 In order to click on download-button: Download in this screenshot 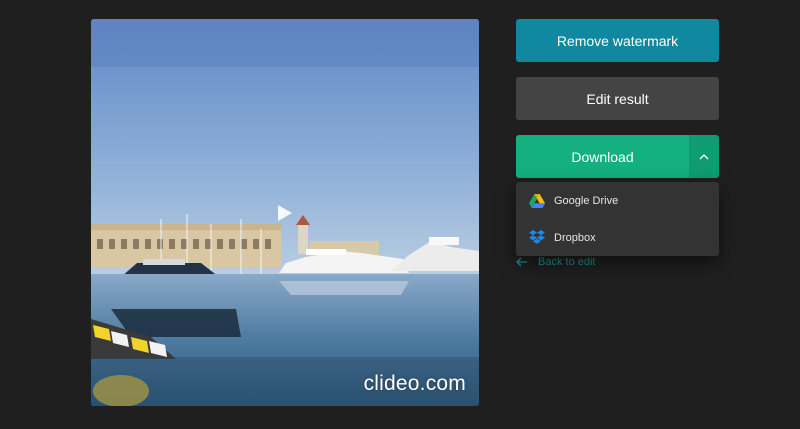, I will do `click(602, 156)`.